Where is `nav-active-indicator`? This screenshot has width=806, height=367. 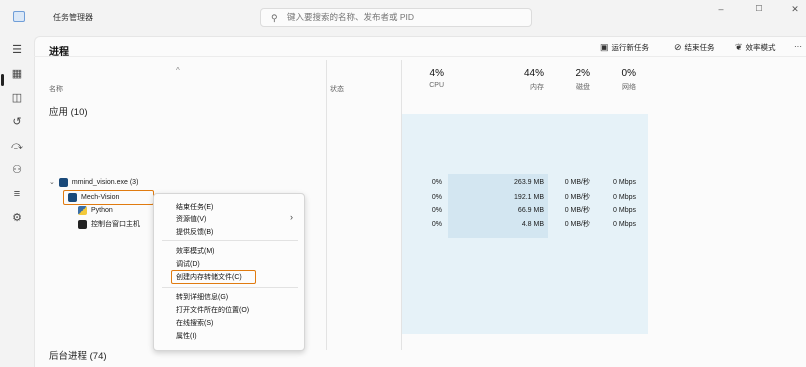
nav-active-indicator is located at coordinates (2, 80).